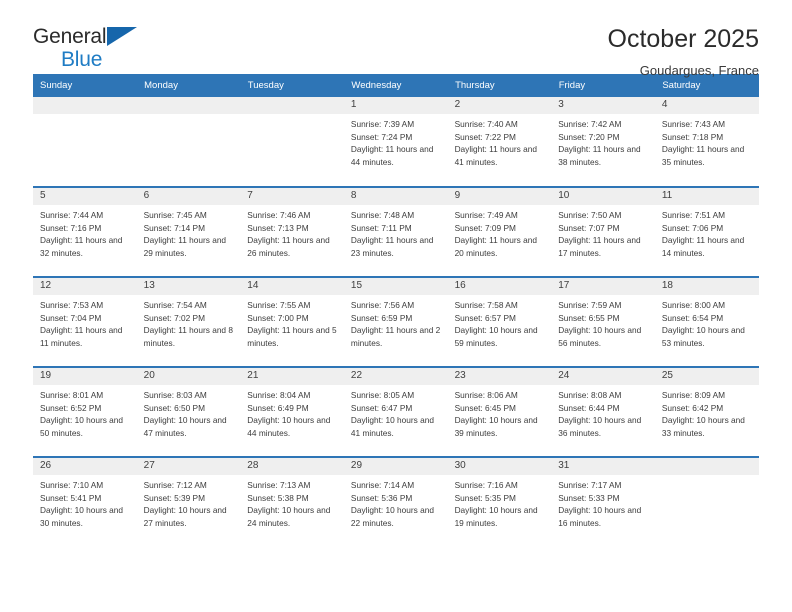 The height and width of the screenshot is (612, 792). Describe the element at coordinates (185, 426) in the screenshot. I see `daylight-text: Daylight: 10 hours and 47 minutes.` at that location.